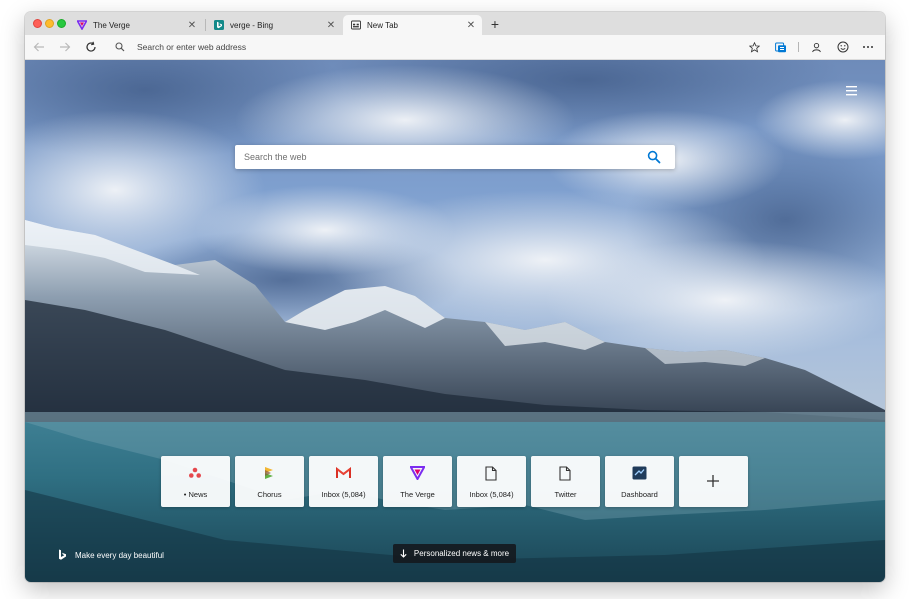 This screenshot has height=599, width=909. Describe the element at coordinates (781, 47) in the screenshot. I see `collections-icon` at that location.